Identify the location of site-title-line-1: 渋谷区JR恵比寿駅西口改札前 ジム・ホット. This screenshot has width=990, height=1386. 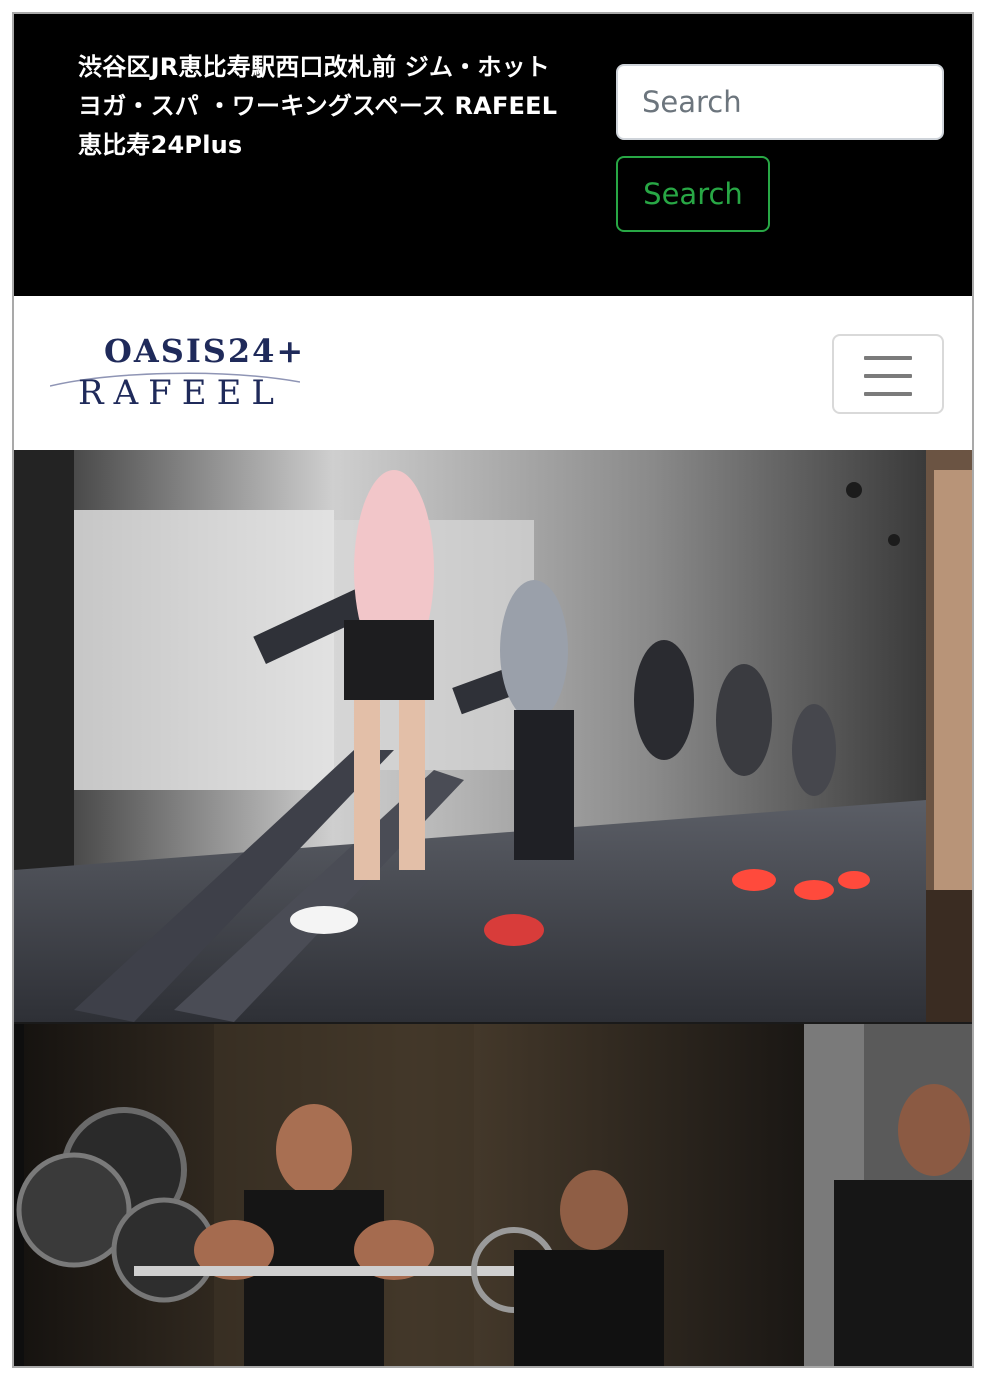
(314, 67).